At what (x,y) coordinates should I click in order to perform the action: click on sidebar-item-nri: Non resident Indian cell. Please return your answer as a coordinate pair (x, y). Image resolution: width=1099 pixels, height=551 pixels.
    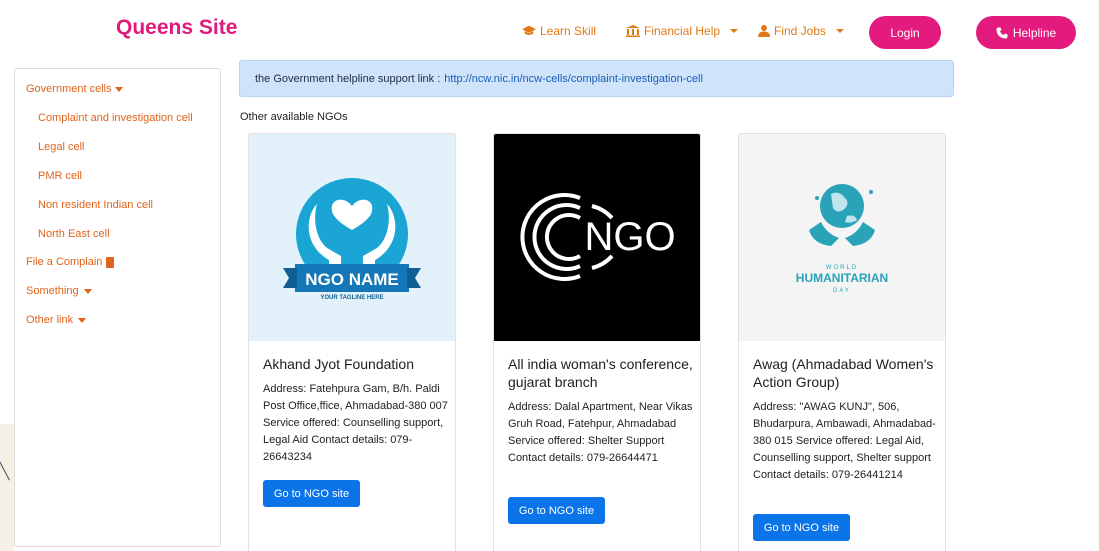
    Looking at the image, I should click on (95, 205).